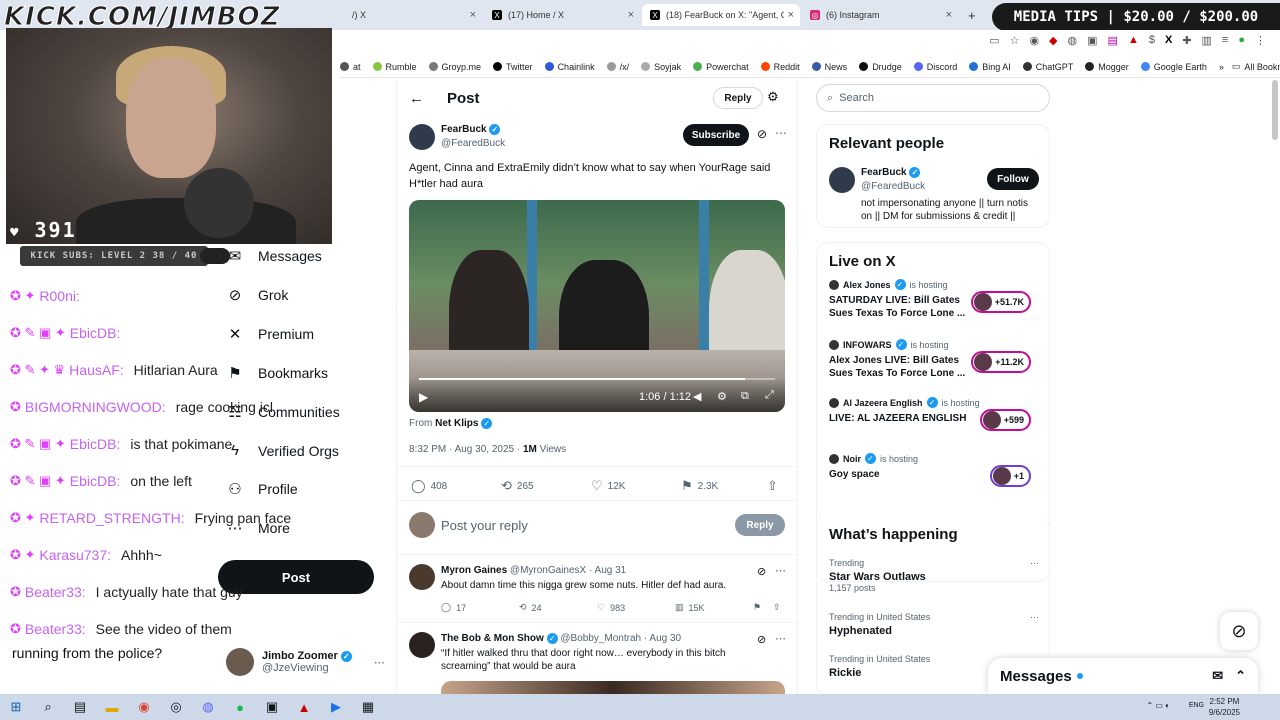 The width and height of the screenshot is (1280, 720). I want to click on follow-button: Follow, so click(1013, 179).